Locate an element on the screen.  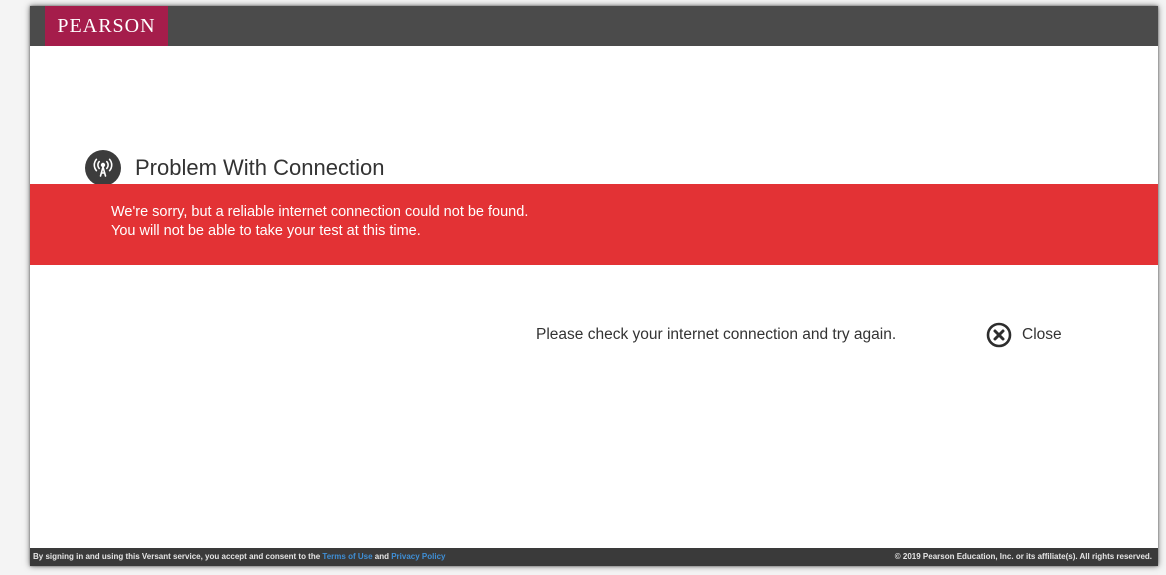
close-button: Close is located at coordinates (1024, 335).